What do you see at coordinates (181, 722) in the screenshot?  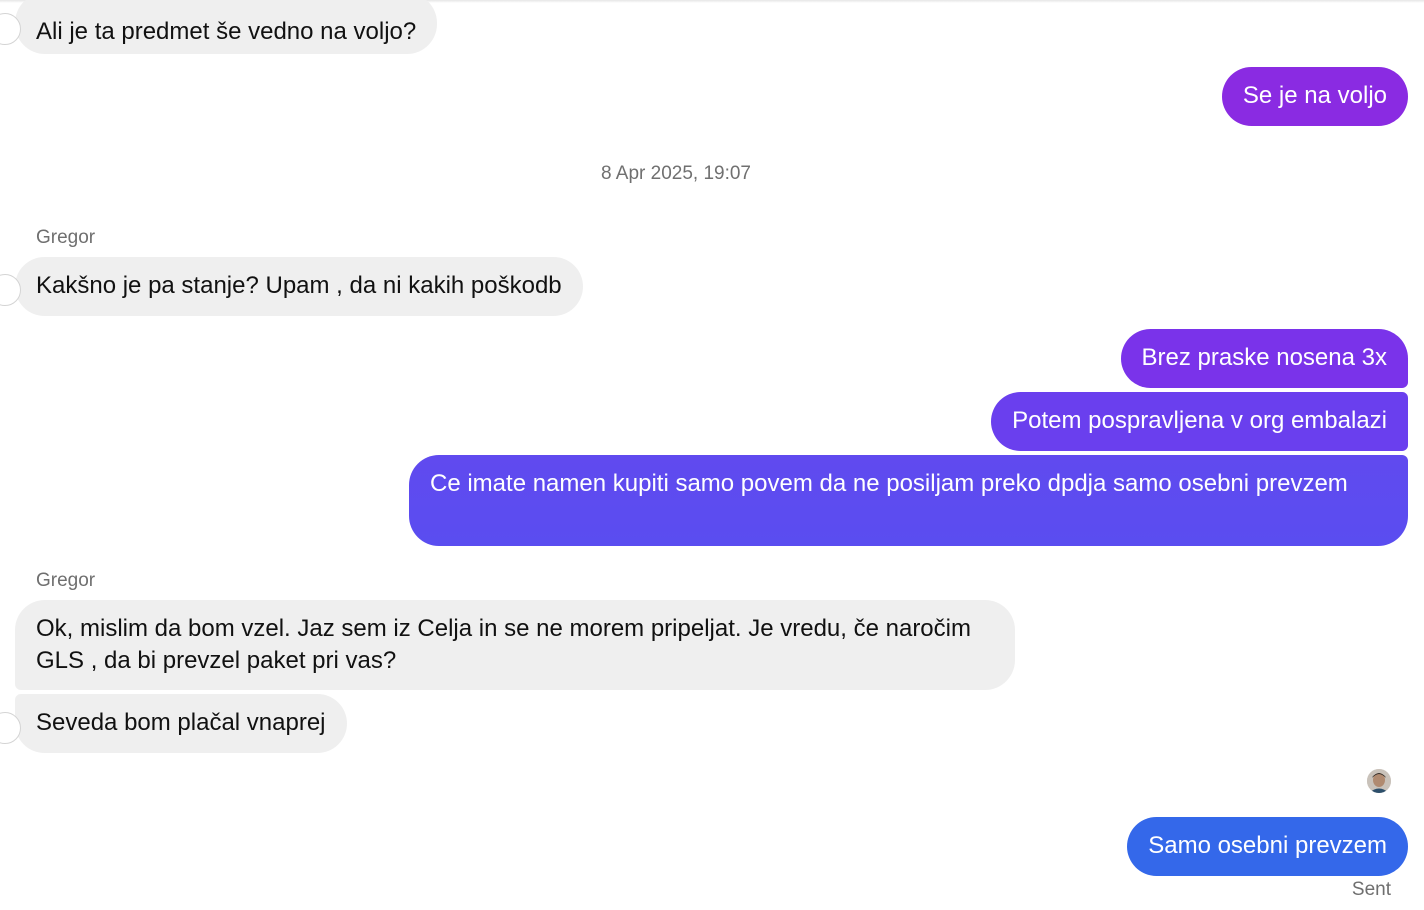 I see `message-text: Seveda bom plačal vnaprej` at bounding box center [181, 722].